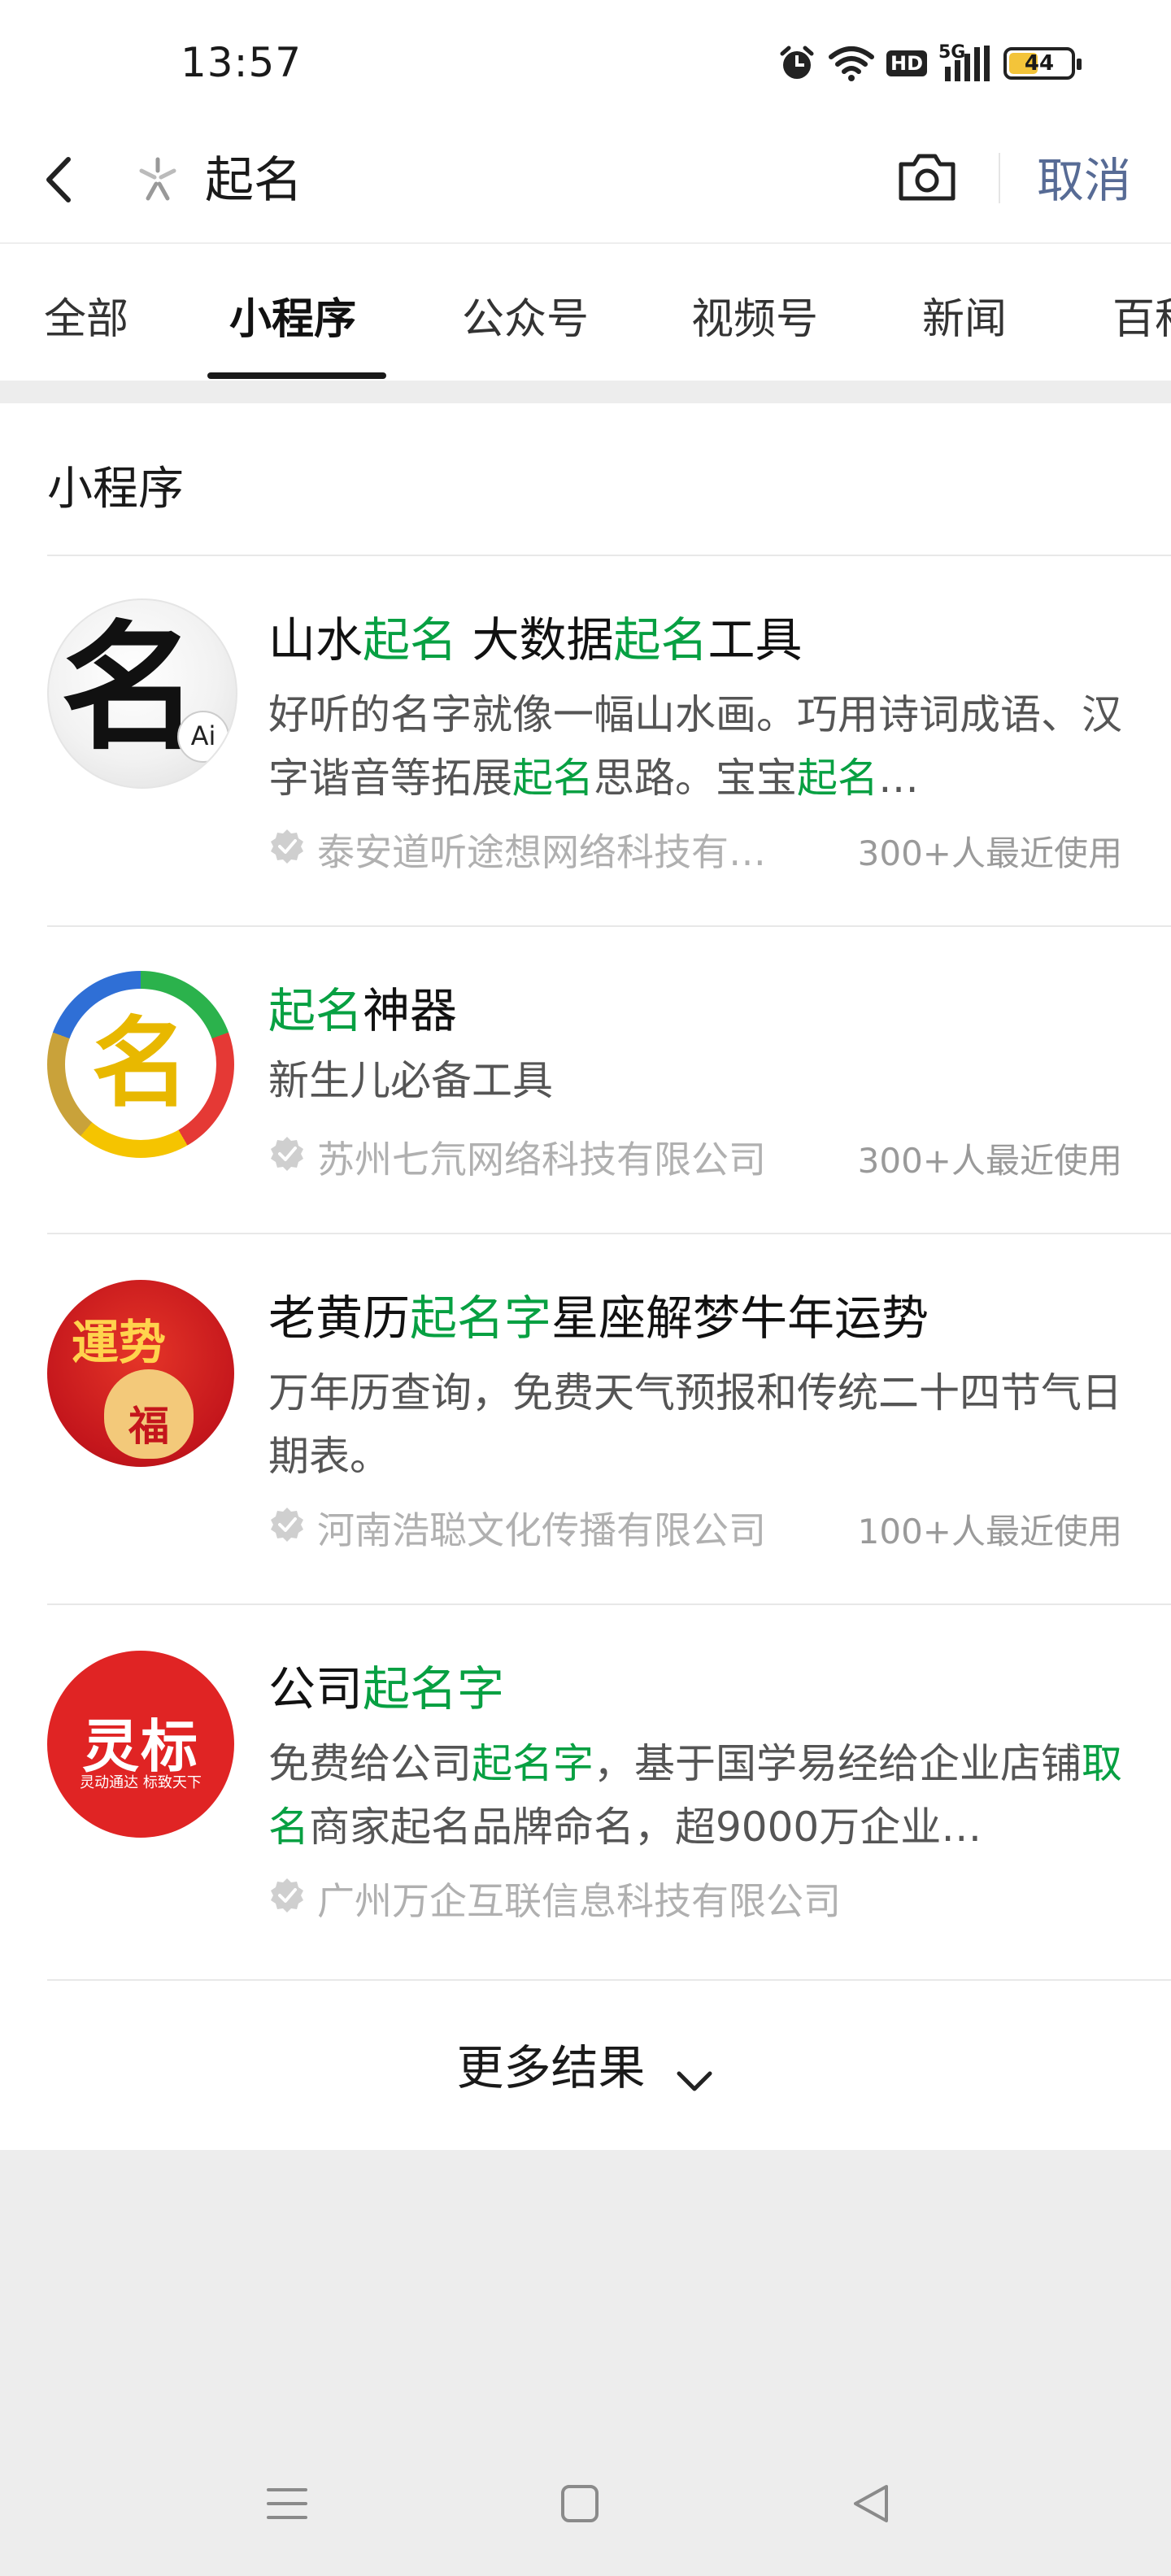 This screenshot has width=1171, height=2576. I want to click on result-meta: 河南浩聪文化传播有限公司 100+人最近使用, so click(695, 1527).